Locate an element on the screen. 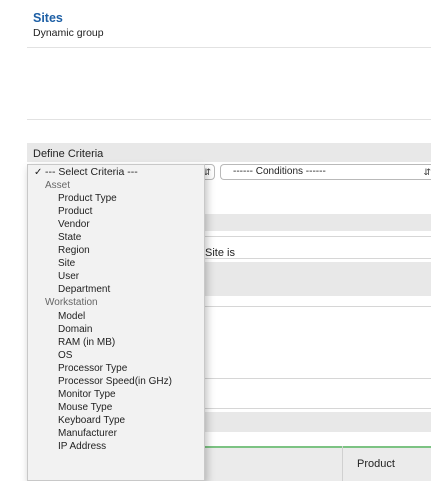  section-divider is located at coordinates (229, 119).